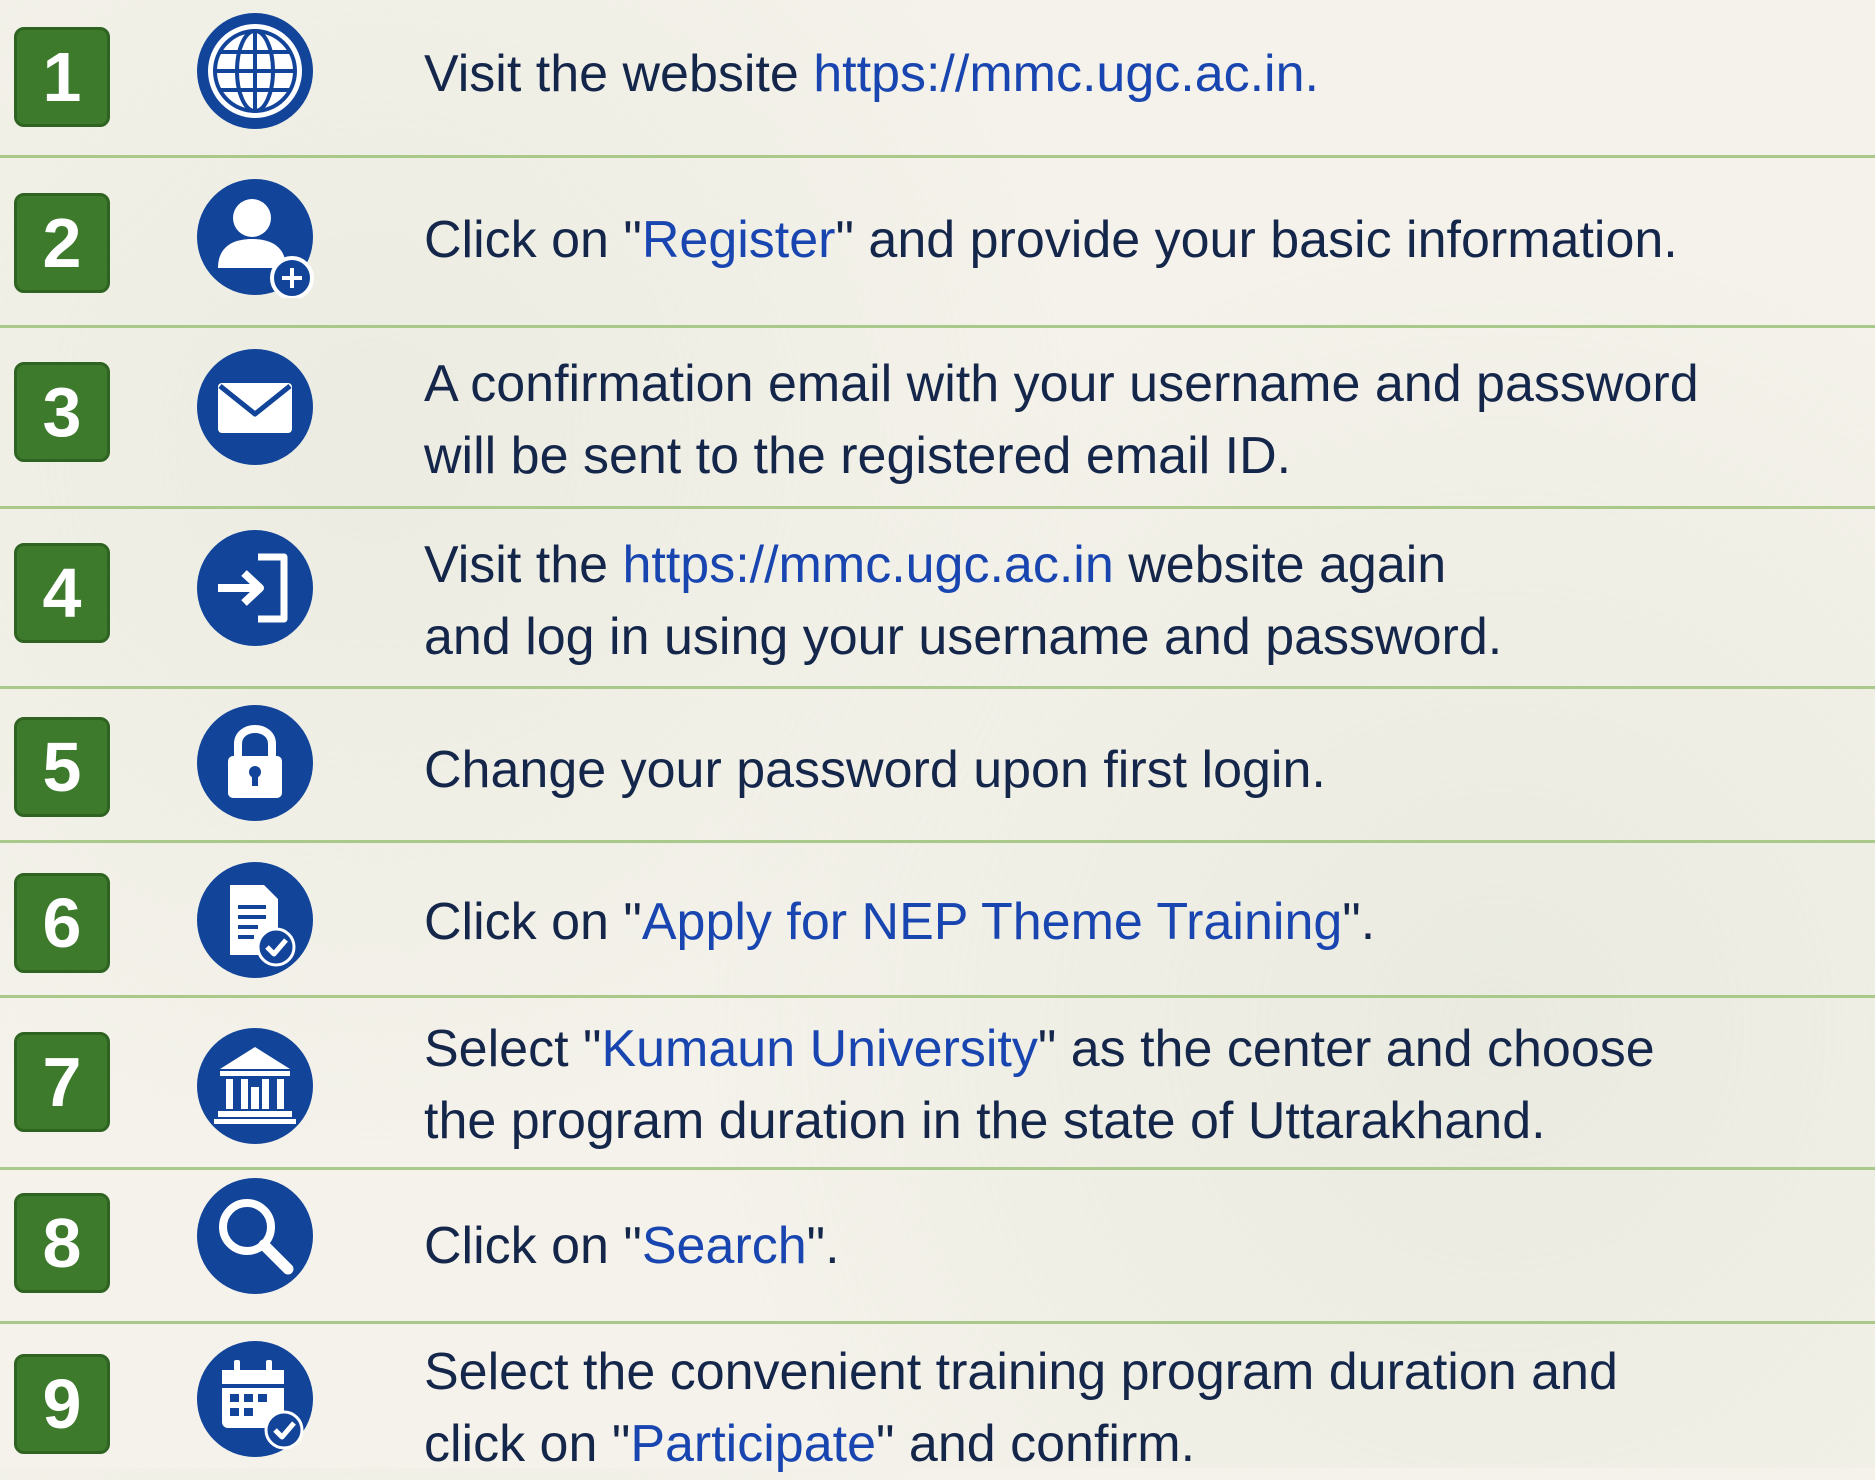  What do you see at coordinates (62, 1243) in the screenshot?
I see `step-number-badge: 8` at bounding box center [62, 1243].